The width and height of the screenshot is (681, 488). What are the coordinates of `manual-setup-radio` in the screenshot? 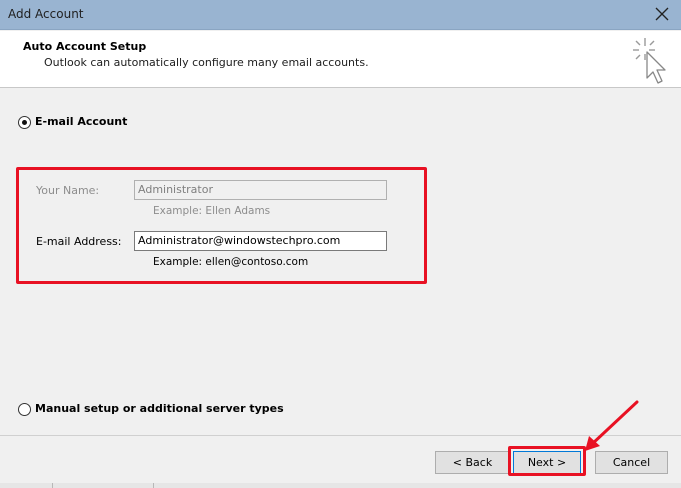 It's located at (24, 409).